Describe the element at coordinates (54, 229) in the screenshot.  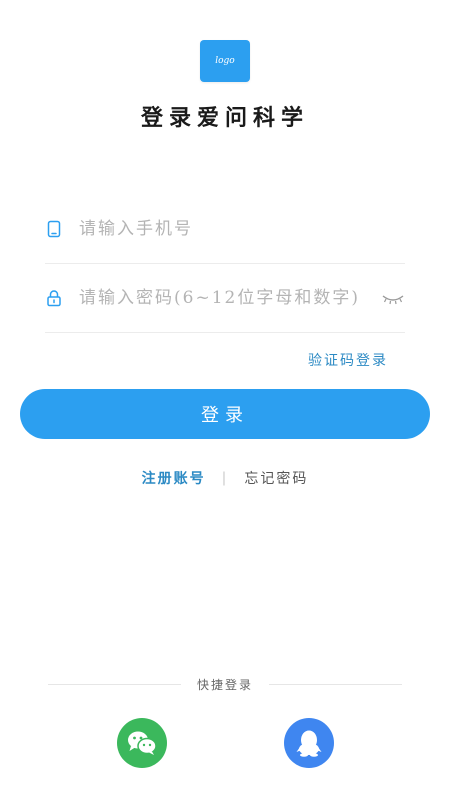
I see `phone-icon` at that location.